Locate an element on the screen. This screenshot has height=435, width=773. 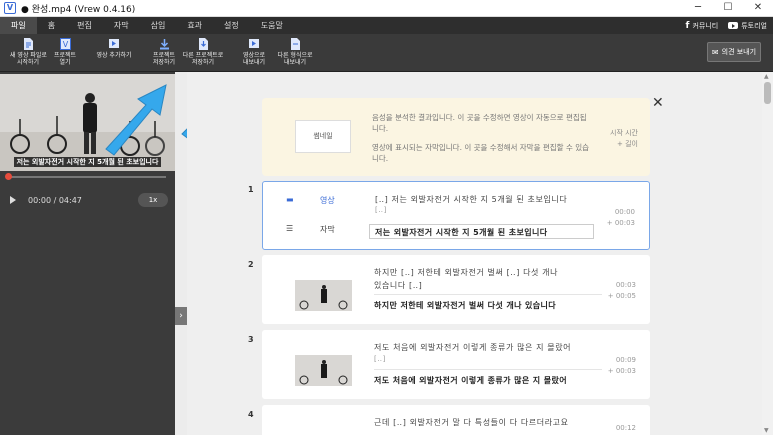
time-display: 00:00 / 04:47 is located at coordinates (55, 200).